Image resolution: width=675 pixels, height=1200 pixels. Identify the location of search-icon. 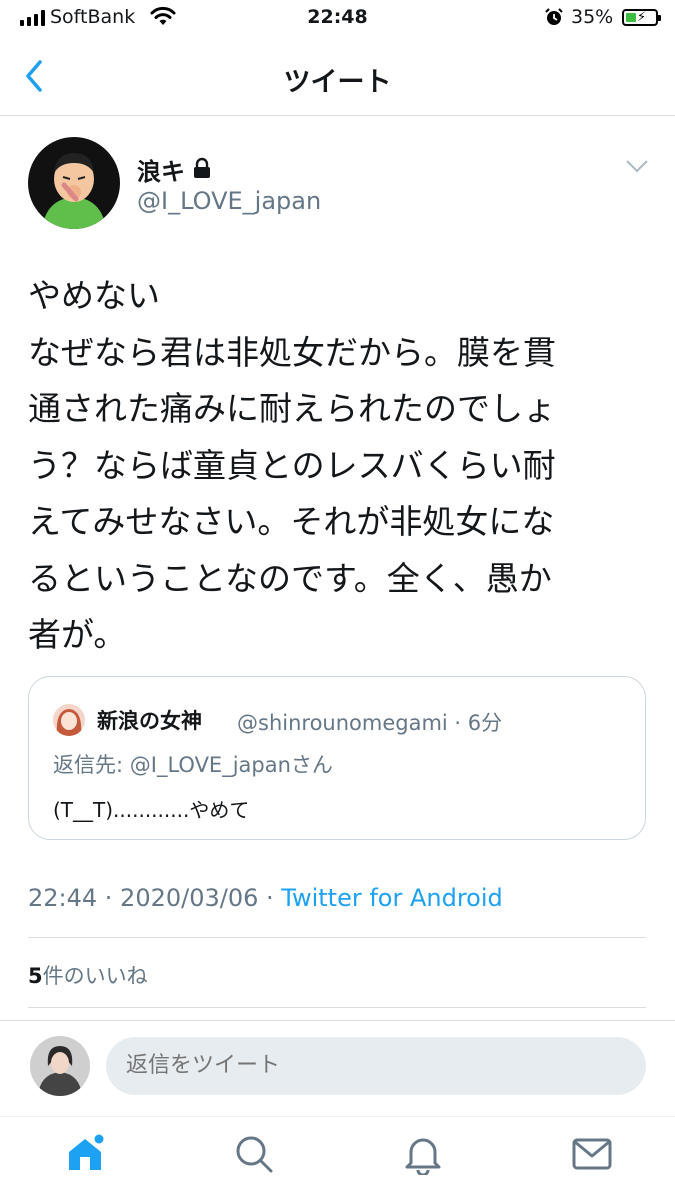
(254, 1154).